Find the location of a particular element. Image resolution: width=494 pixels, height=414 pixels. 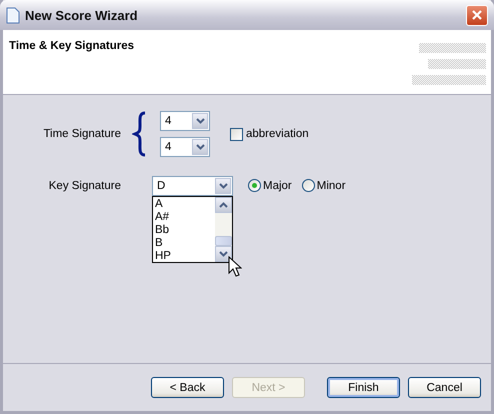

checkbox is located at coordinates (236, 134).